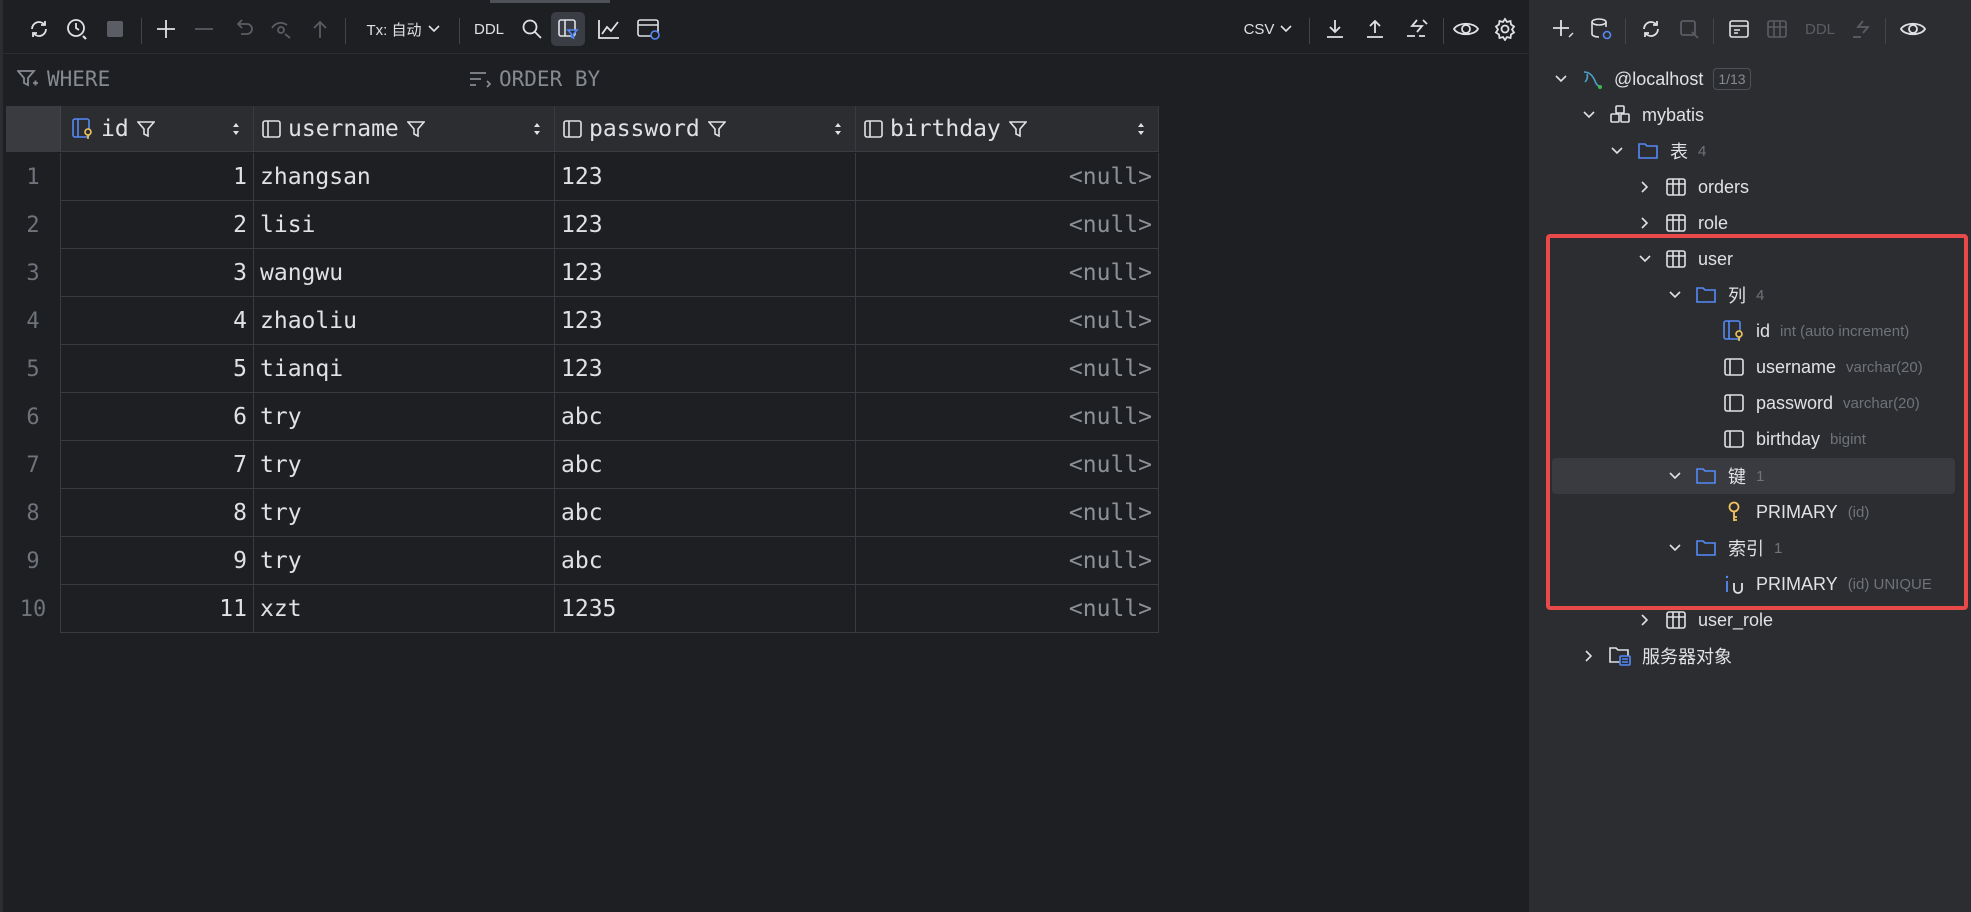 The height and width of the screenshot is (912, 1971). Describe the element at coordinates (33, 129) in the screenshot. I see `row-number-header` at that location.